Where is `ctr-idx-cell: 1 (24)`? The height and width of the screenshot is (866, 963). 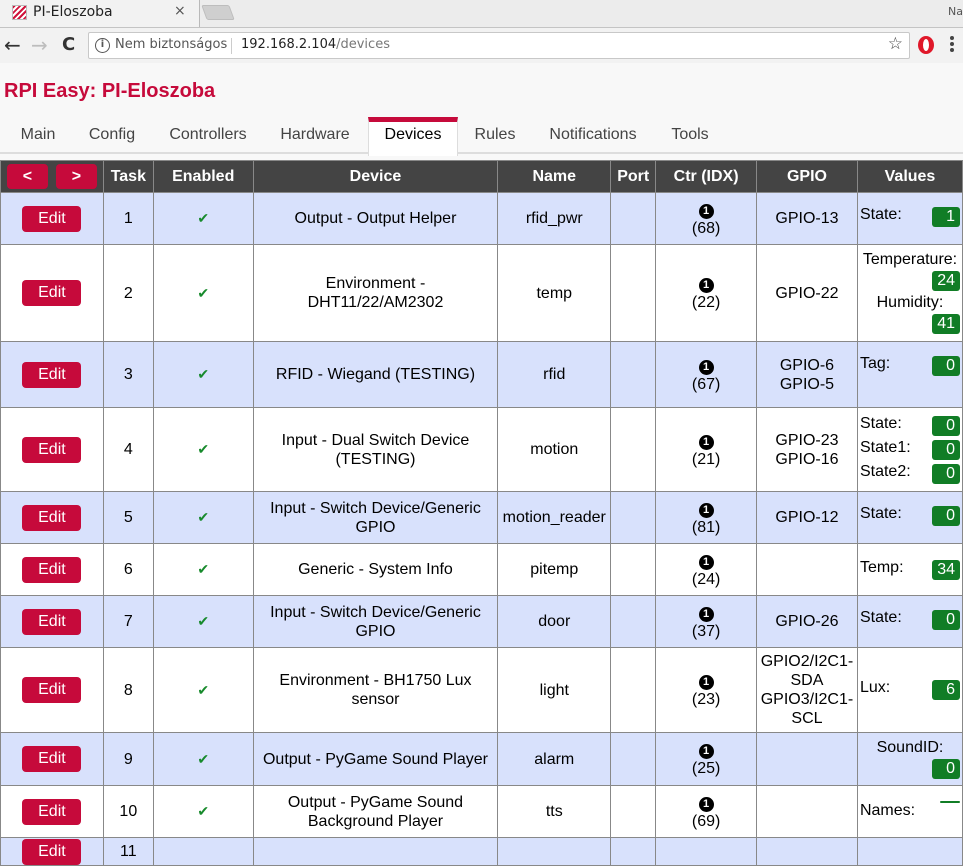 ctr-idx-cell: 1 (24) is located at coordinates (706, 569).